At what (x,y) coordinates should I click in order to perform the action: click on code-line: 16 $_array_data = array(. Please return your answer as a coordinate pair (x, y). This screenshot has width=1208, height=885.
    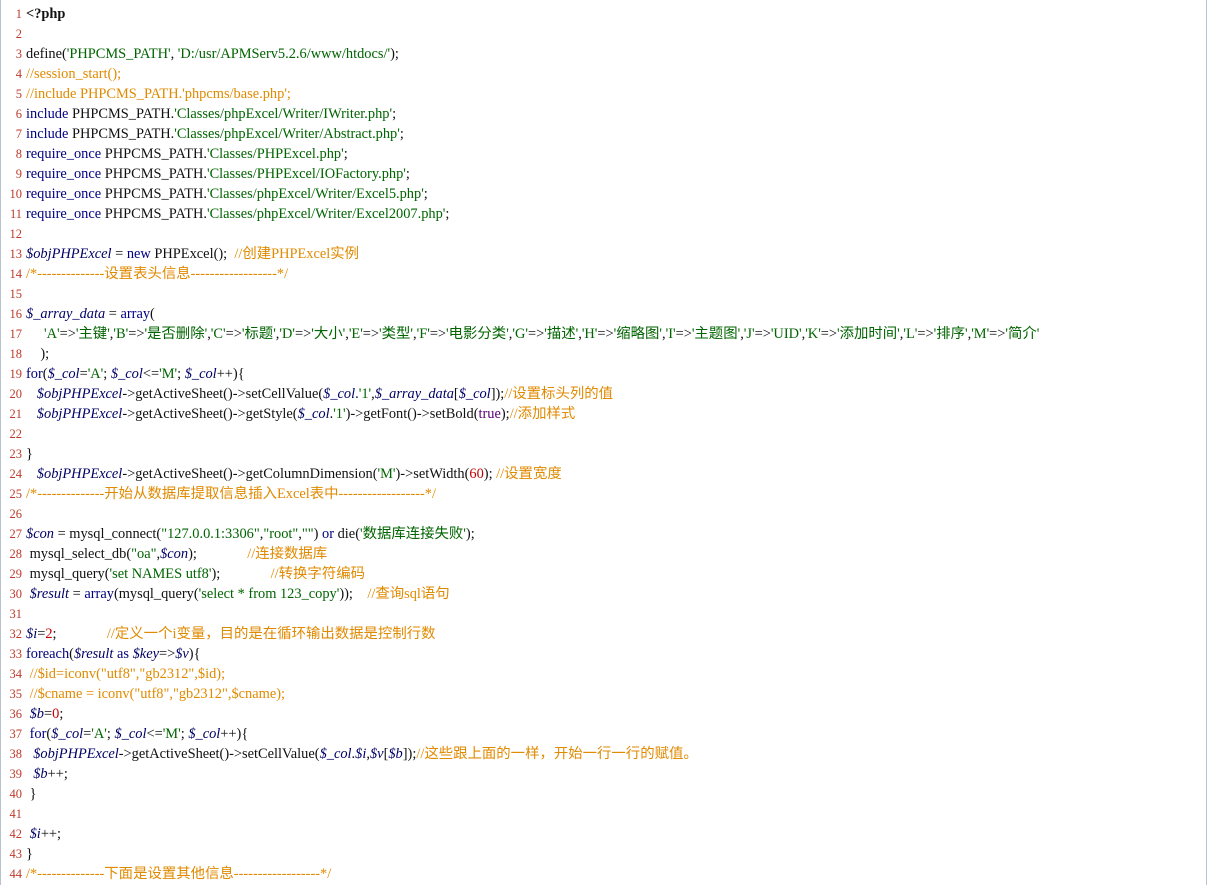
    Looking at the image, I should click on (603, 314).